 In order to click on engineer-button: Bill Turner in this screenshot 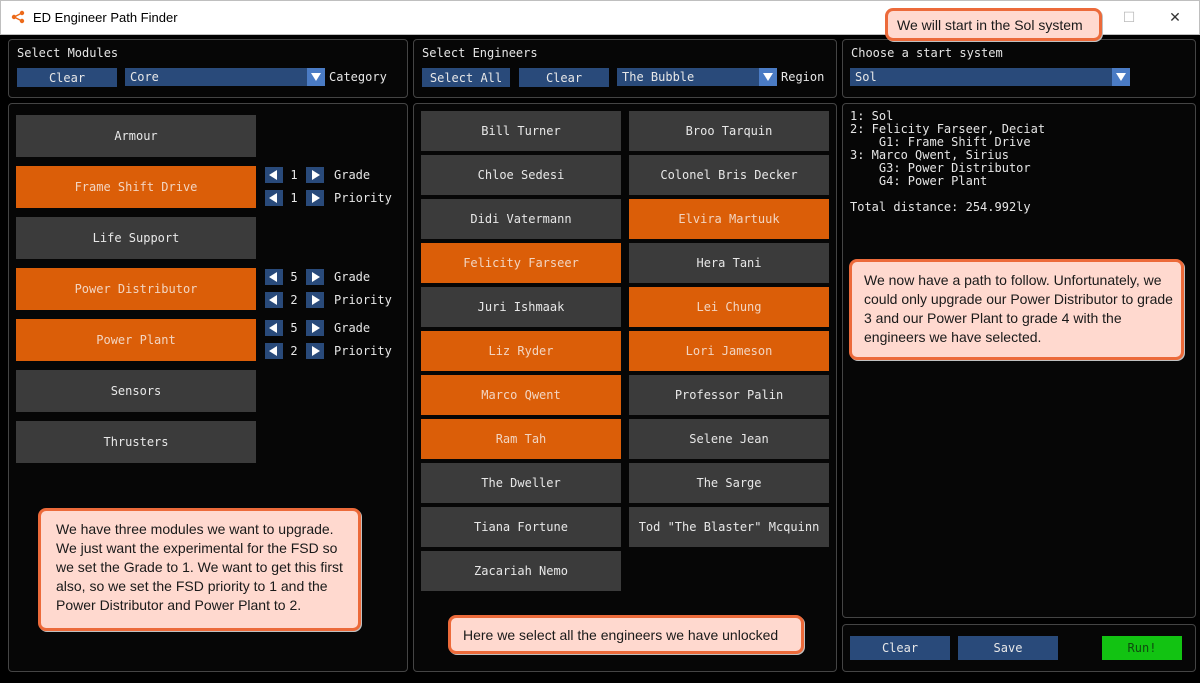, I will do `click(521, 131)`.